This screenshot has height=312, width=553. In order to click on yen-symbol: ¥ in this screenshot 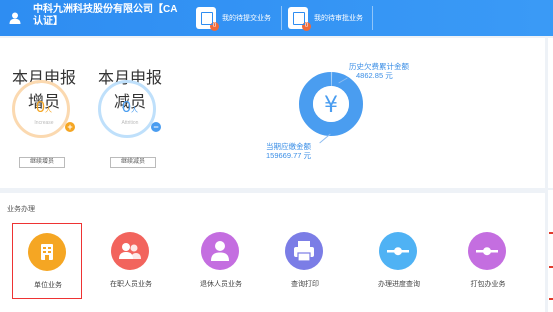, I will do `click(331, 105)`.